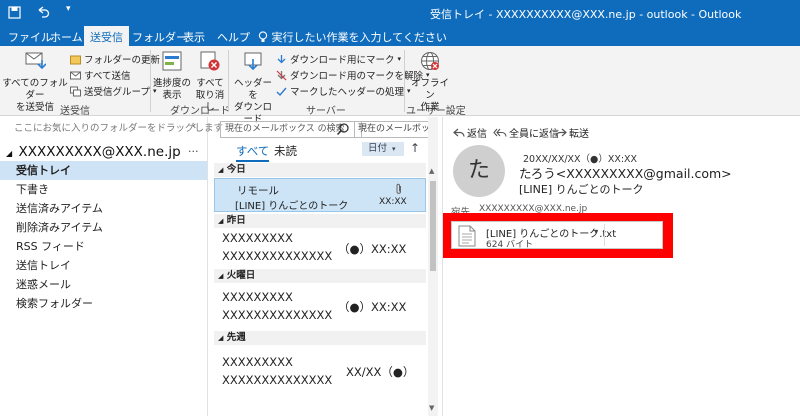 The width and height of the screenshot is (800, 416). I want to click on folder-inbox: 受信トレイ, so click(103, 170).